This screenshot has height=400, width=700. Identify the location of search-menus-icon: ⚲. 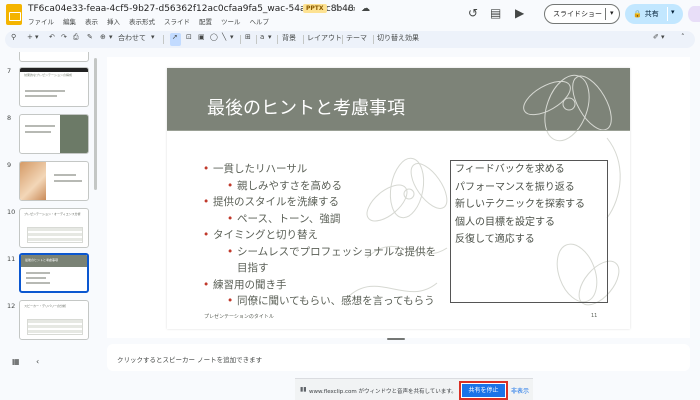
(13, 37).